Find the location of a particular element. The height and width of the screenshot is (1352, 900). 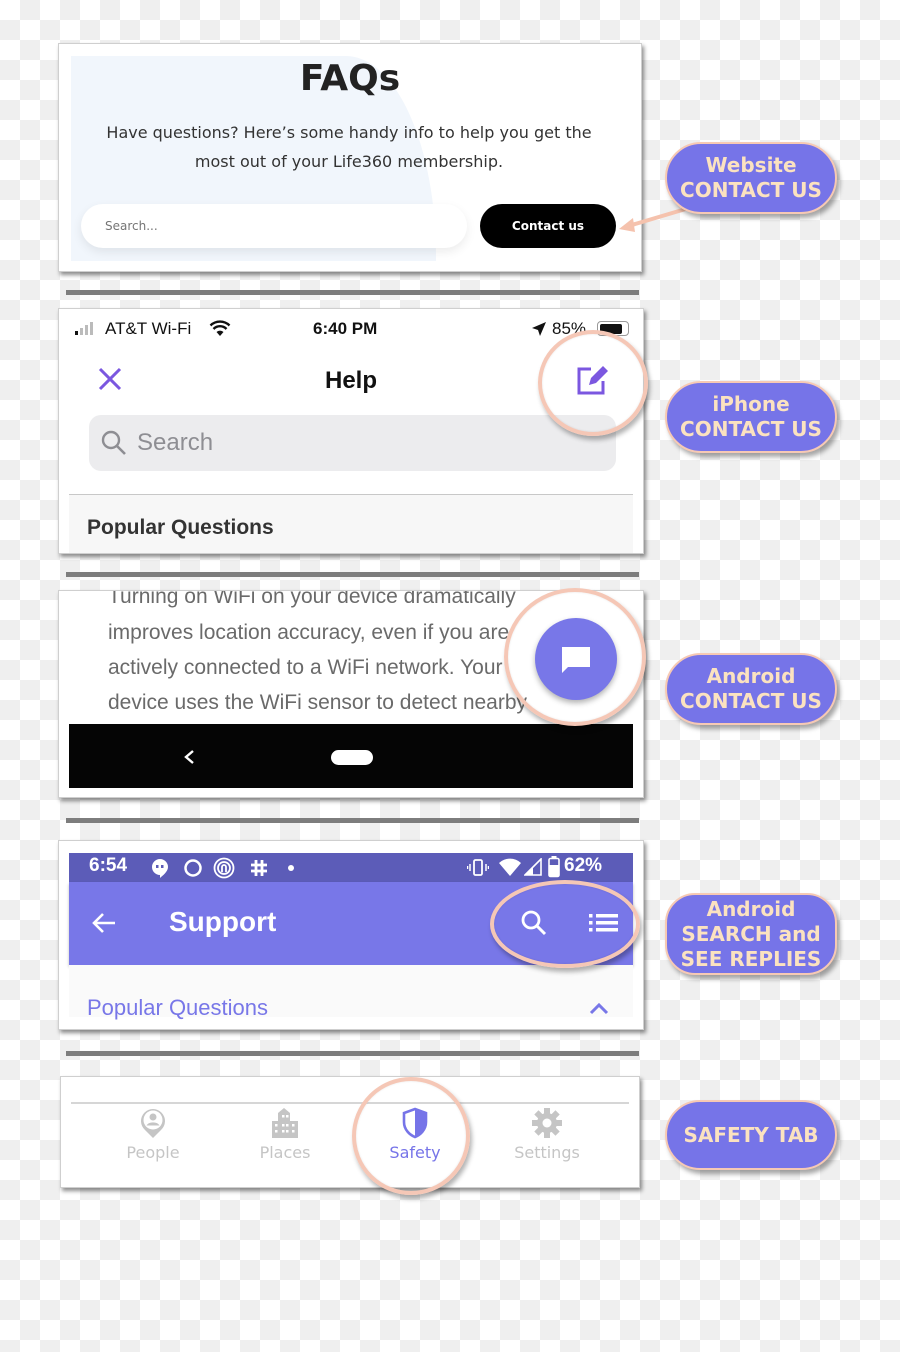

callout-iphone-contact-us: iPhone CONTACT US is located at coordinates (751, 417).